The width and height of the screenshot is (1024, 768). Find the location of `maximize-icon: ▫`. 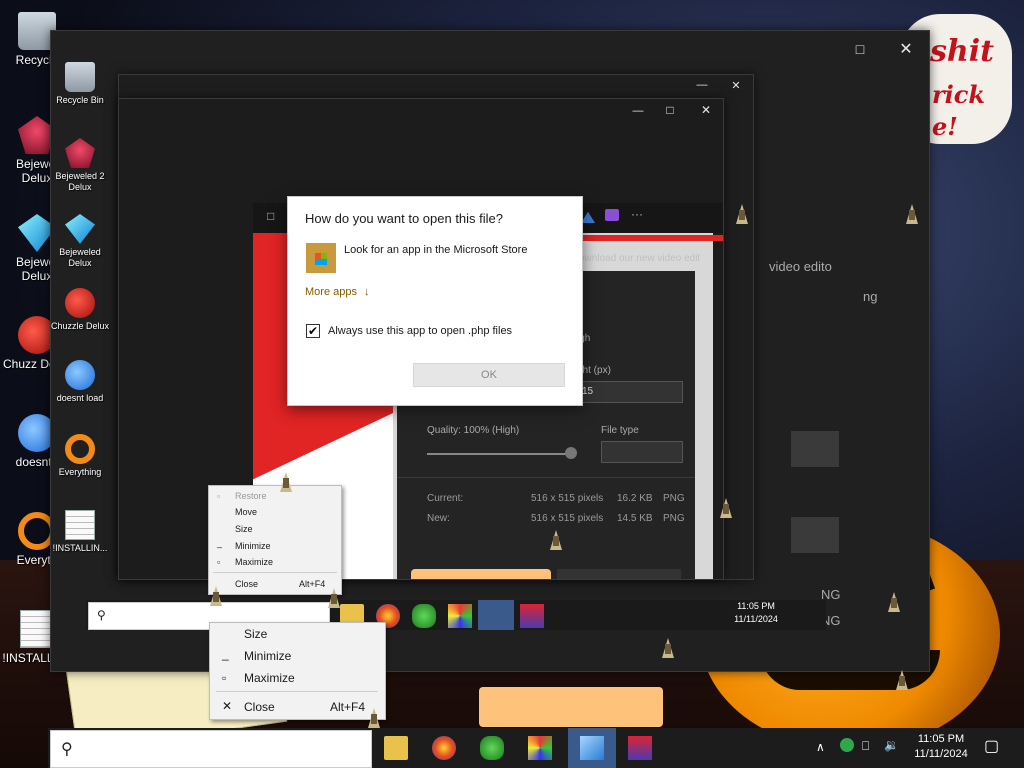

maximize-icon: ▫ is located at coordinates (219, 562).